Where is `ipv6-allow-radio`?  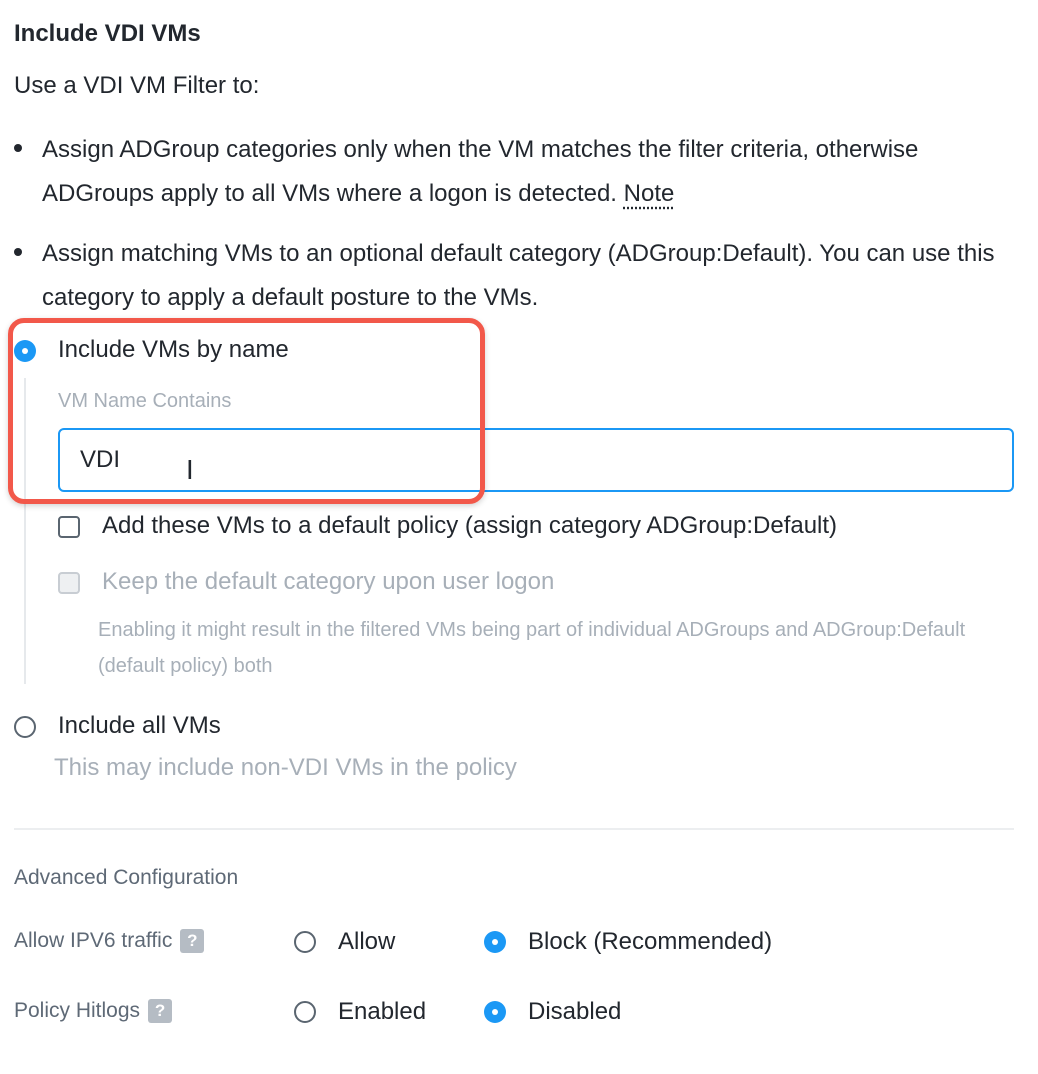 ipv6-allow-radio is located at coordinates (305, 942).